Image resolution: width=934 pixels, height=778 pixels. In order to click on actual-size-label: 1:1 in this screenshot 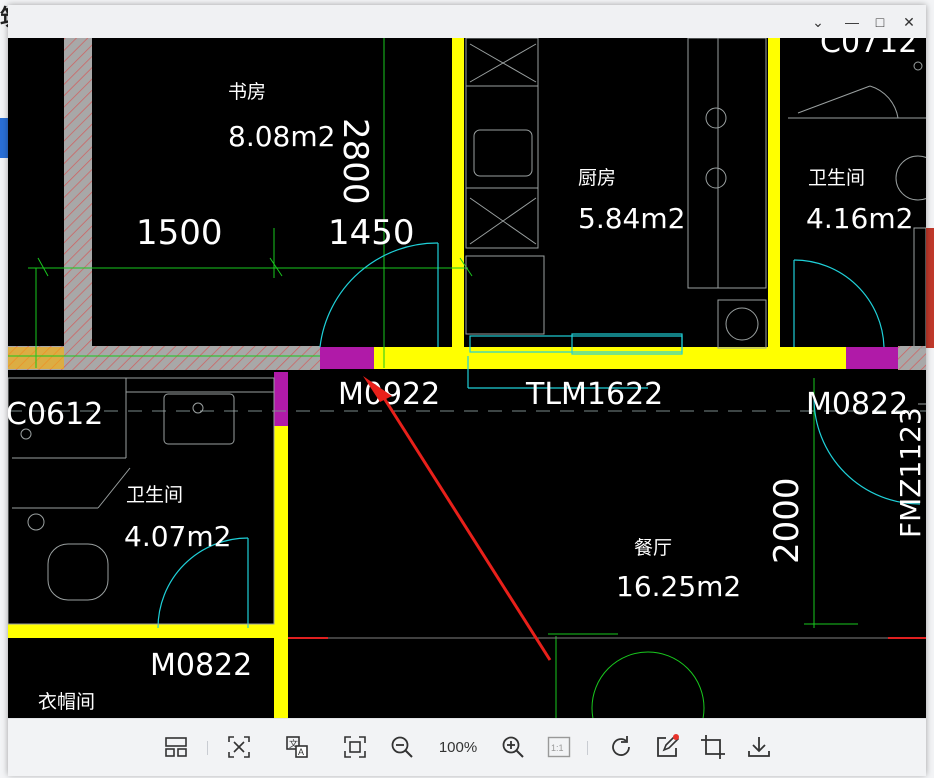, I will do `click(557, 748)`.